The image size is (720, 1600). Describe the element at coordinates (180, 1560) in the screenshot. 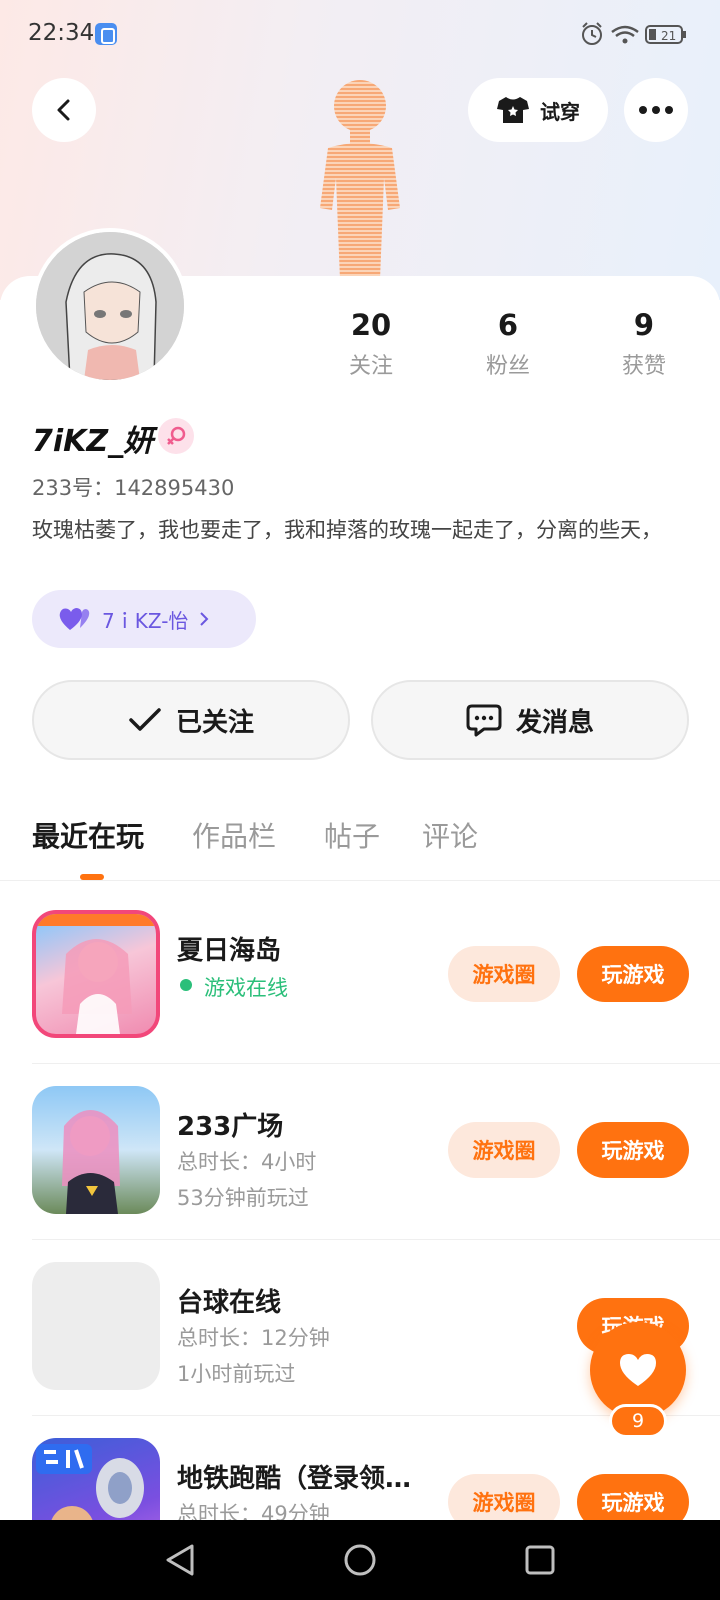

I see `nav-back-icon` at that location.